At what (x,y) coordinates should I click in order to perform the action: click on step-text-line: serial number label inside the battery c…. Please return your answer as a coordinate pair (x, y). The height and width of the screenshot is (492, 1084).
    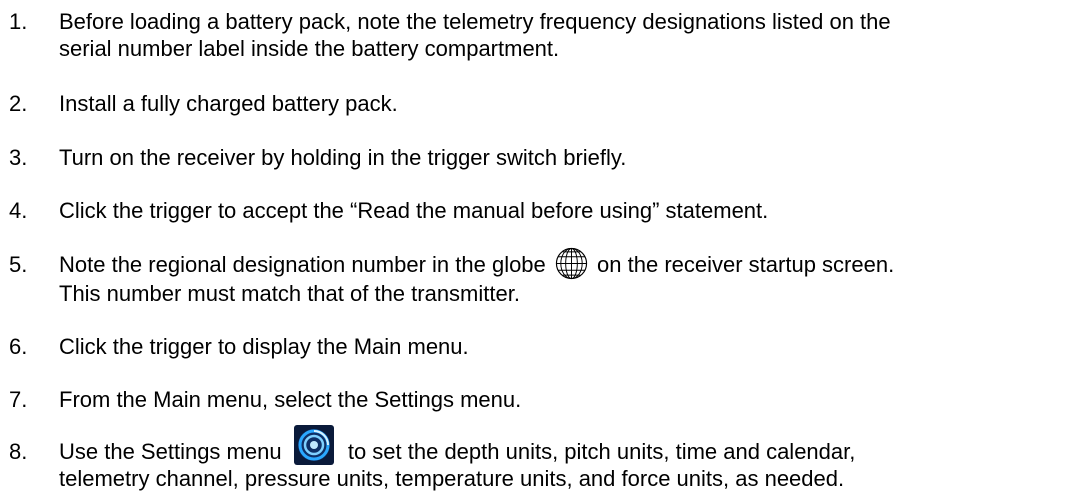
    Looking at the image, I should click on (309, 48).